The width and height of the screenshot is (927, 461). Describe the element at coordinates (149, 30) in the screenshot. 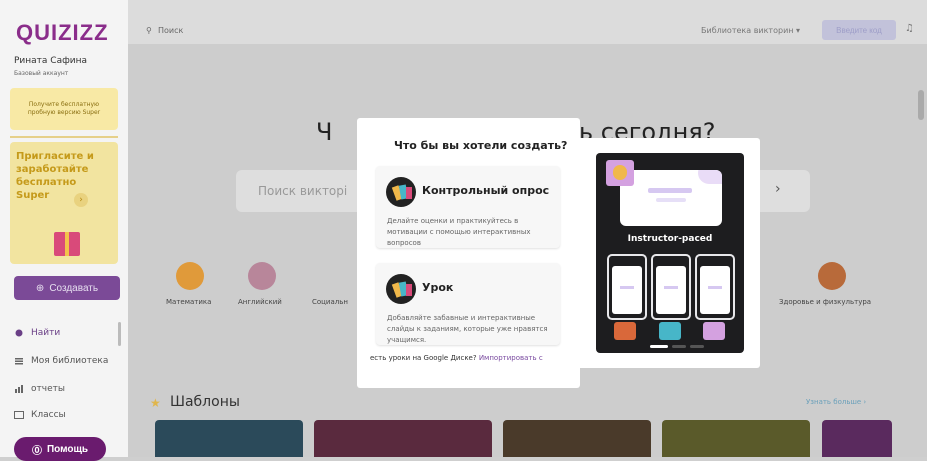

I see `search-icon: ⚲` at that location.